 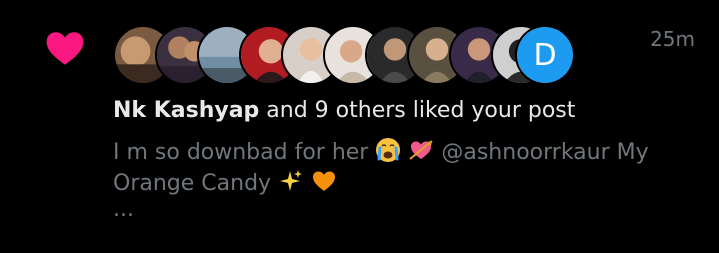 What do you see at coordinates (388, 150) in the screenshot?
I see `crying-face-emoji` at bounding box center [388, 150].